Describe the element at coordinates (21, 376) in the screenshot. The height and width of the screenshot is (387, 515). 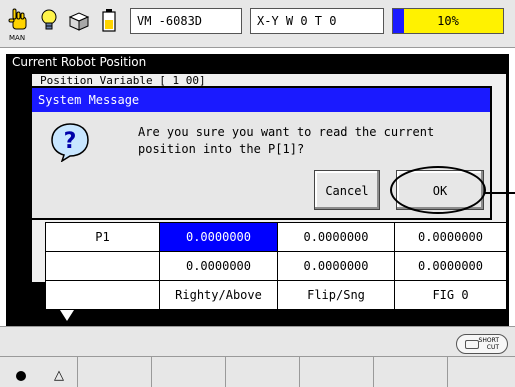
I see `circle-icon` at that location.